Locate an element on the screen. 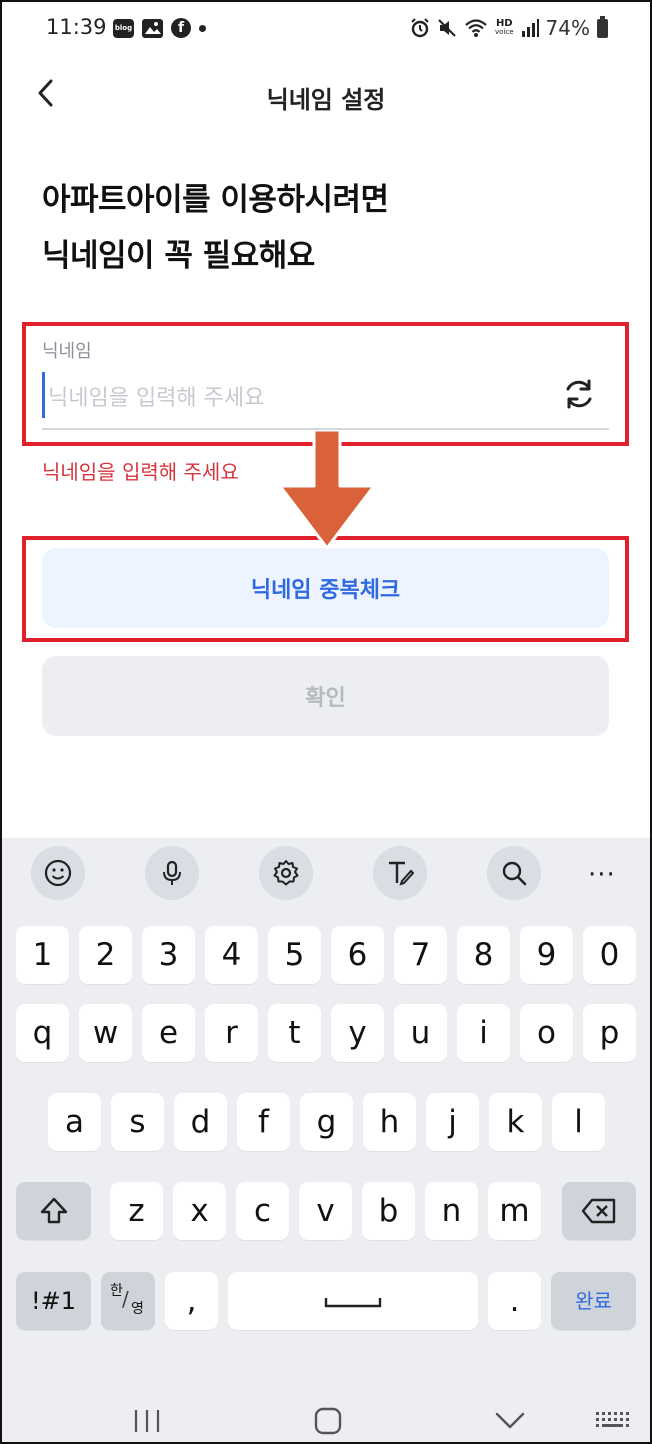 The width and height of the screenshot is (652, 1444). key-4: 4 is located at coordinates (231, 955).